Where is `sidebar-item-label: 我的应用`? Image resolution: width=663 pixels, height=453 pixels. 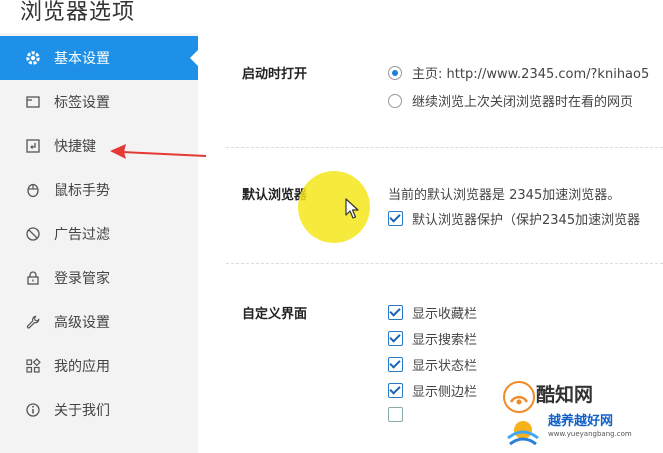
sidebar-item-label: 我的应用 is located at coordinates (82, 367).